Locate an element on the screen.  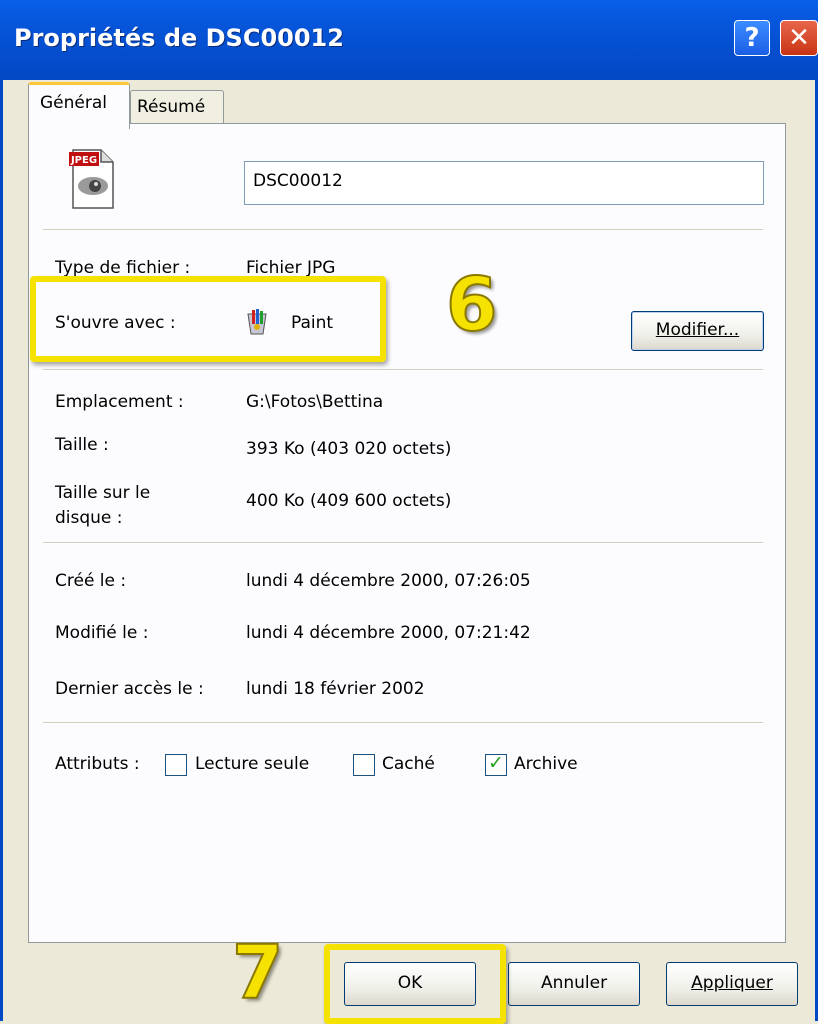
tab-resume: Résumé is located at coordinates (177, 106).